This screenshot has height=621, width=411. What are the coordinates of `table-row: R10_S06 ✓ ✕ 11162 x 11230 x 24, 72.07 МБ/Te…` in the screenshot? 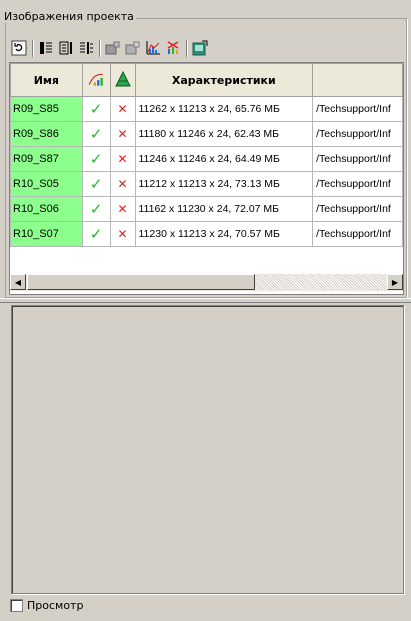 It's located at (206, 209).